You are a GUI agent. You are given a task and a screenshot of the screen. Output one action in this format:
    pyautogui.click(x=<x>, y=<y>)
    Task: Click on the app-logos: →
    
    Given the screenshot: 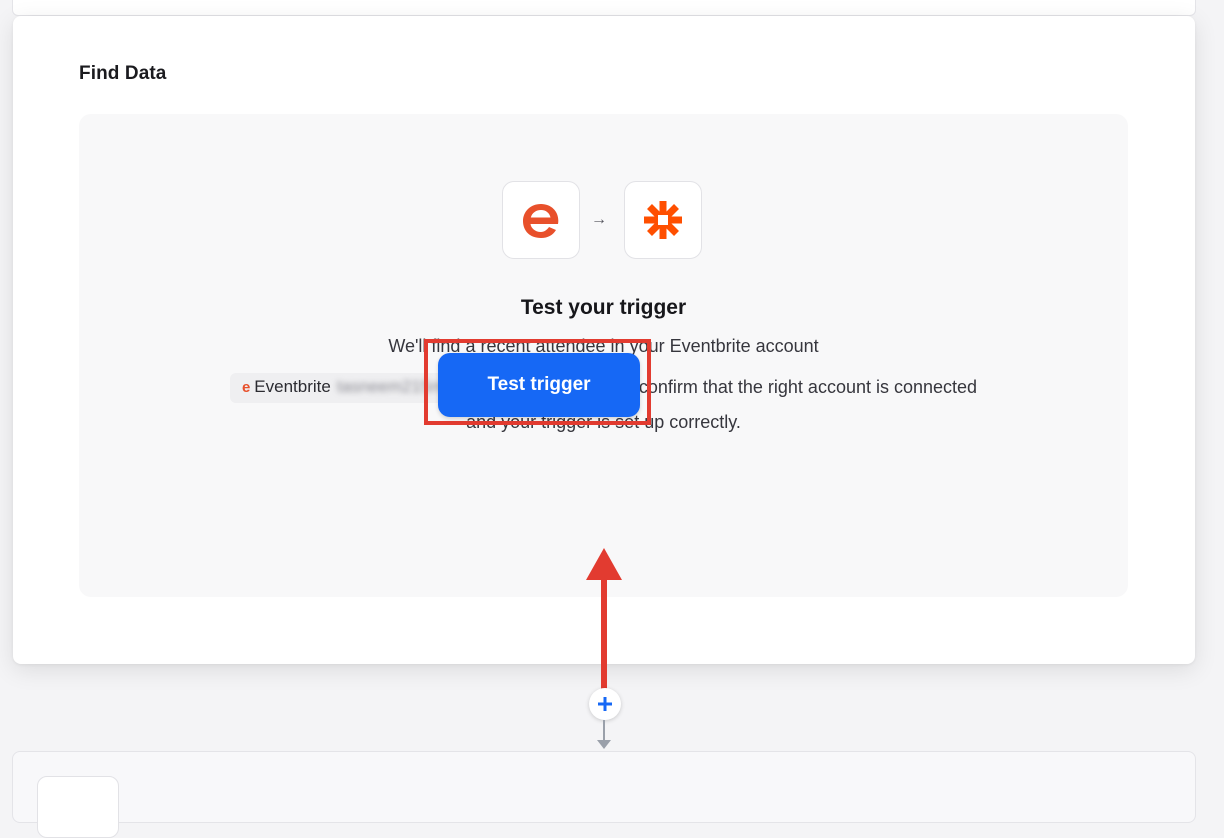 What is the action you would take?
    pyautogui.click(x=604, y=221)
    